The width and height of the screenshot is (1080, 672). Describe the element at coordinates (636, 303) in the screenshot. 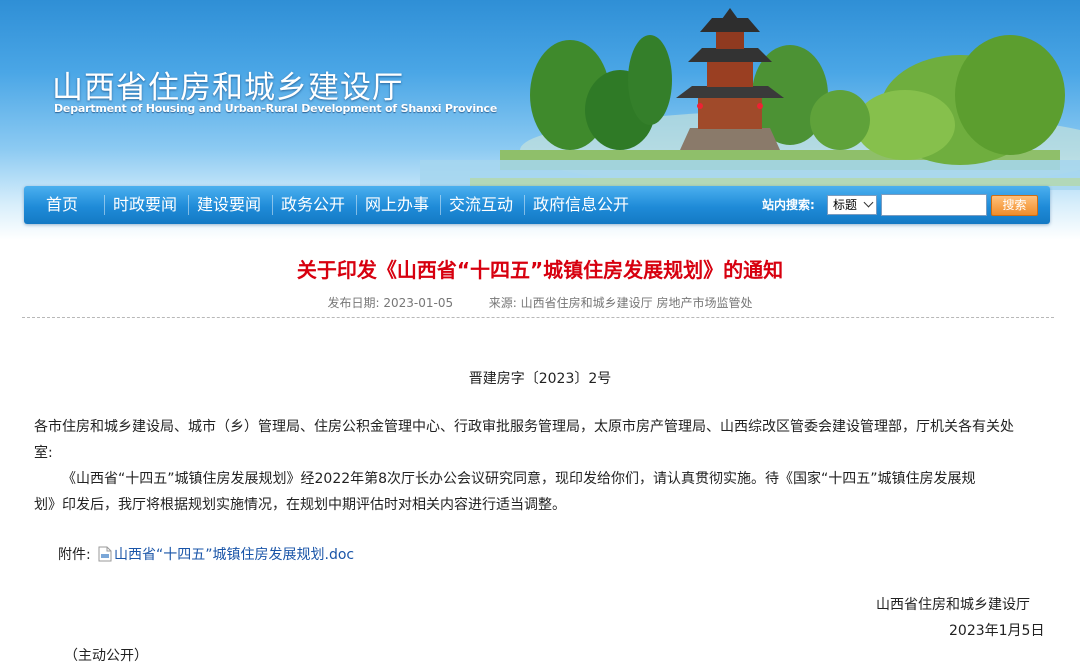

I see `source-value: 山西省住房和城乡建设厅 房地产市场监管处` at that location.